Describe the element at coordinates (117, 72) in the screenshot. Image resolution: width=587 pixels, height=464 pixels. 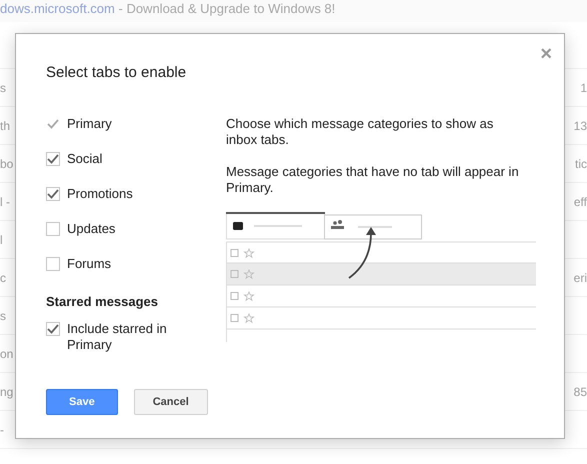
I see `dialog-title: Select tabs to enable` at that location.